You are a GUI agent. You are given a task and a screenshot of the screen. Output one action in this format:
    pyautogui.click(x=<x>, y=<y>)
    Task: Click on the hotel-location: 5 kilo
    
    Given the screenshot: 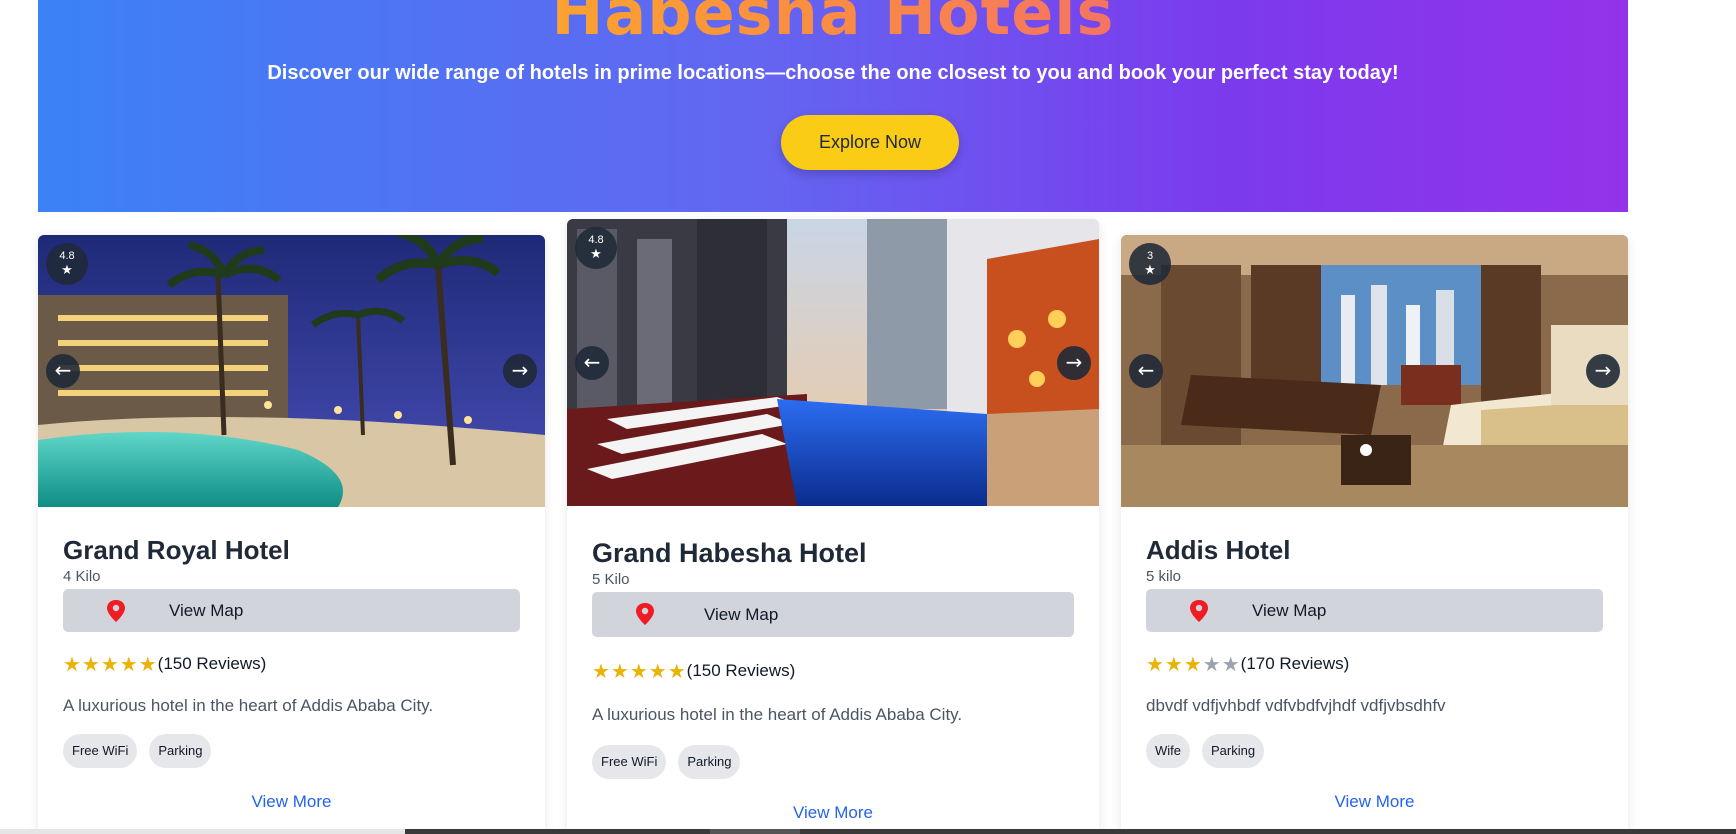 What is the action you would take?
    pyautogui.click(x=1164, y=576)
    